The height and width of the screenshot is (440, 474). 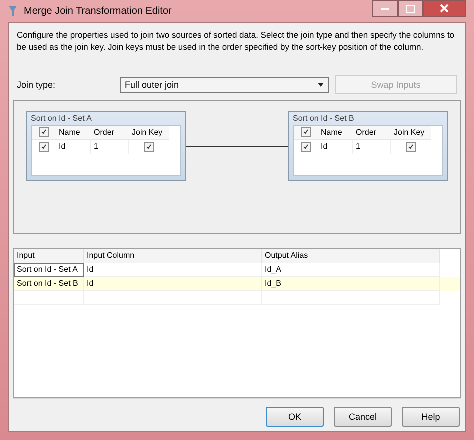 I want to click on dialog-button: Cancel, so click(x=363, y=417).